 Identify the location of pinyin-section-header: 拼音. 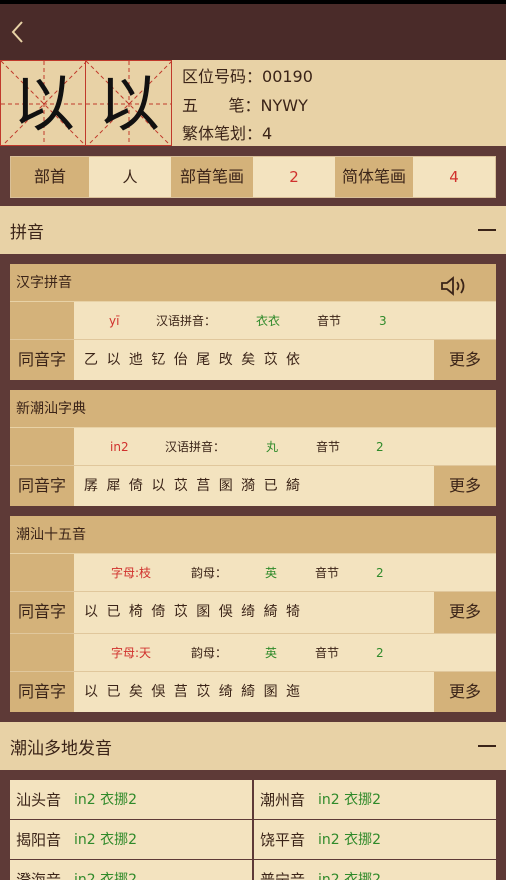
(253, 230).